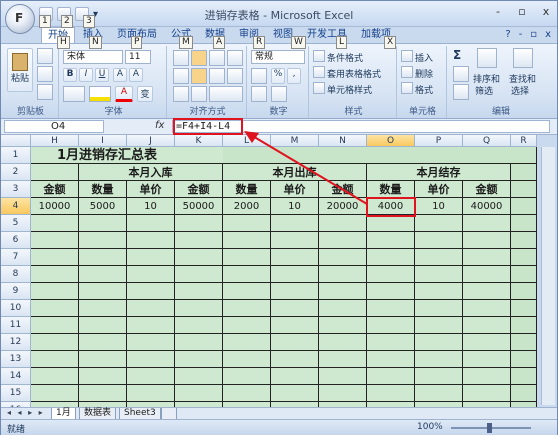 This screenshot has width=558, height=435. What do you see at coordinates (181, 76) in the screenshot?
I see `align-left-icon` at bounding box center [181, 76].